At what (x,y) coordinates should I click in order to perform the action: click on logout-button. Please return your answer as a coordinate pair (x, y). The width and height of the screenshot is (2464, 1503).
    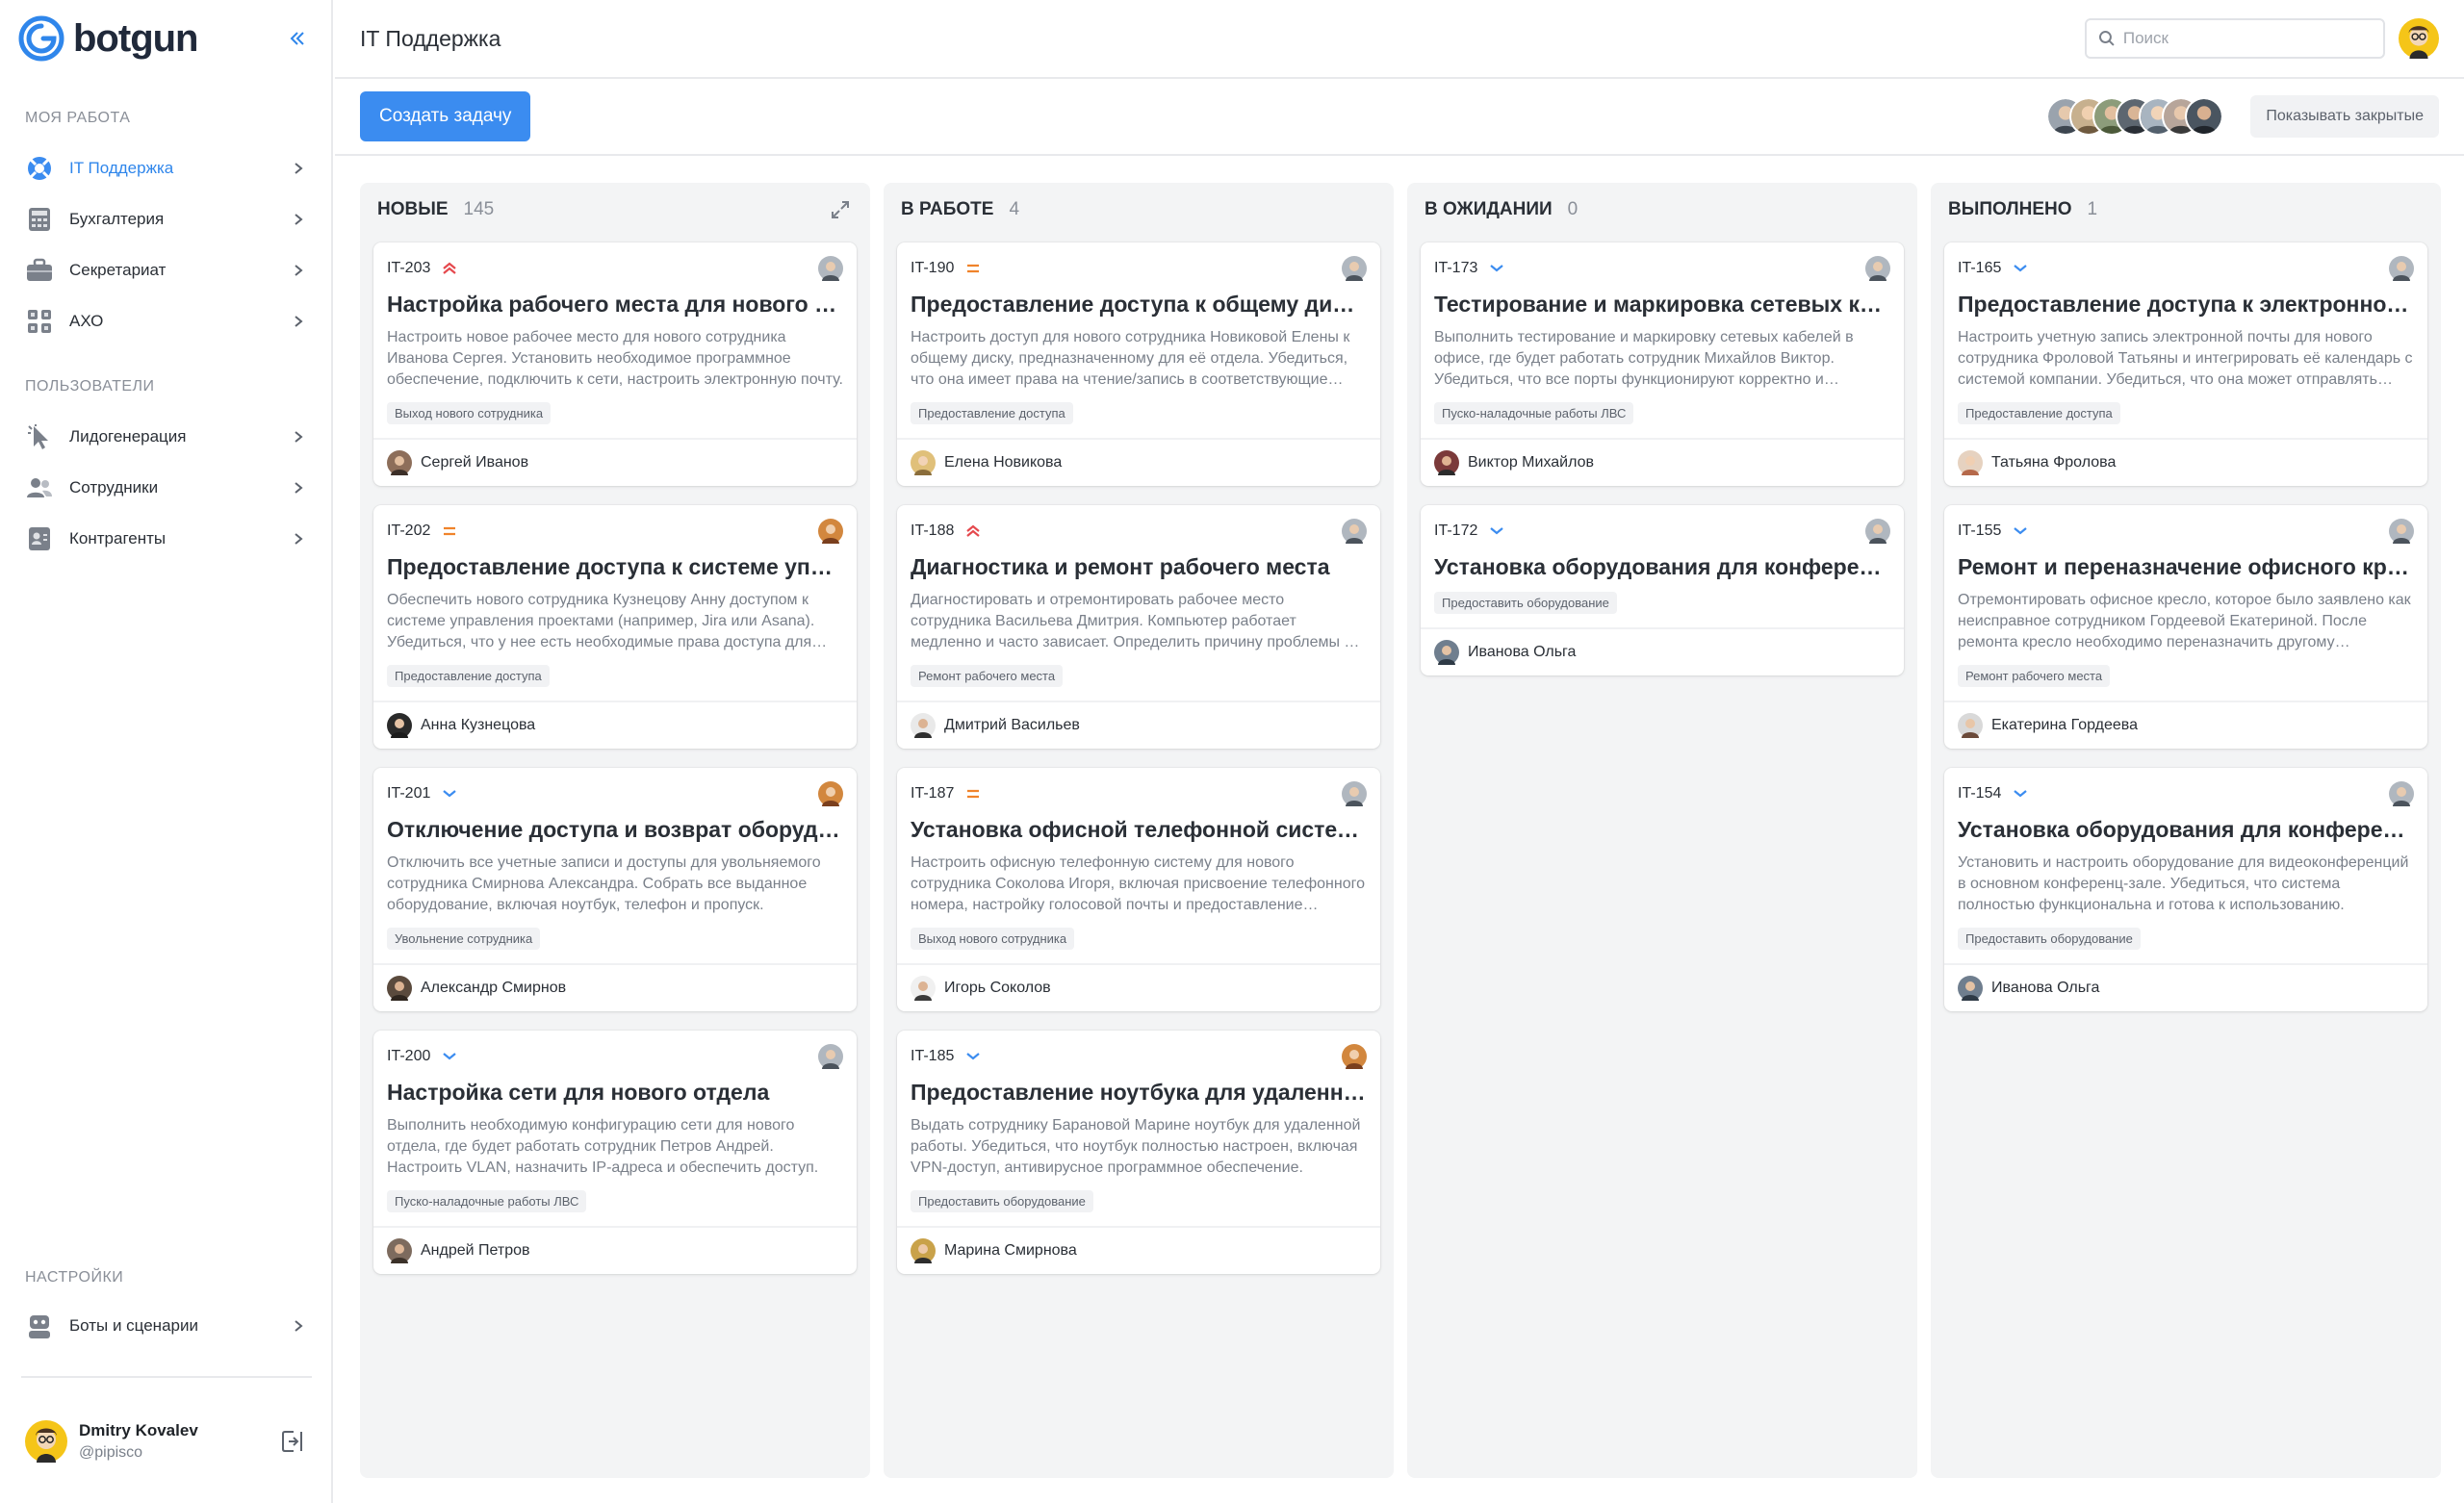
    Looking at the image, I should click on (292, 1441).